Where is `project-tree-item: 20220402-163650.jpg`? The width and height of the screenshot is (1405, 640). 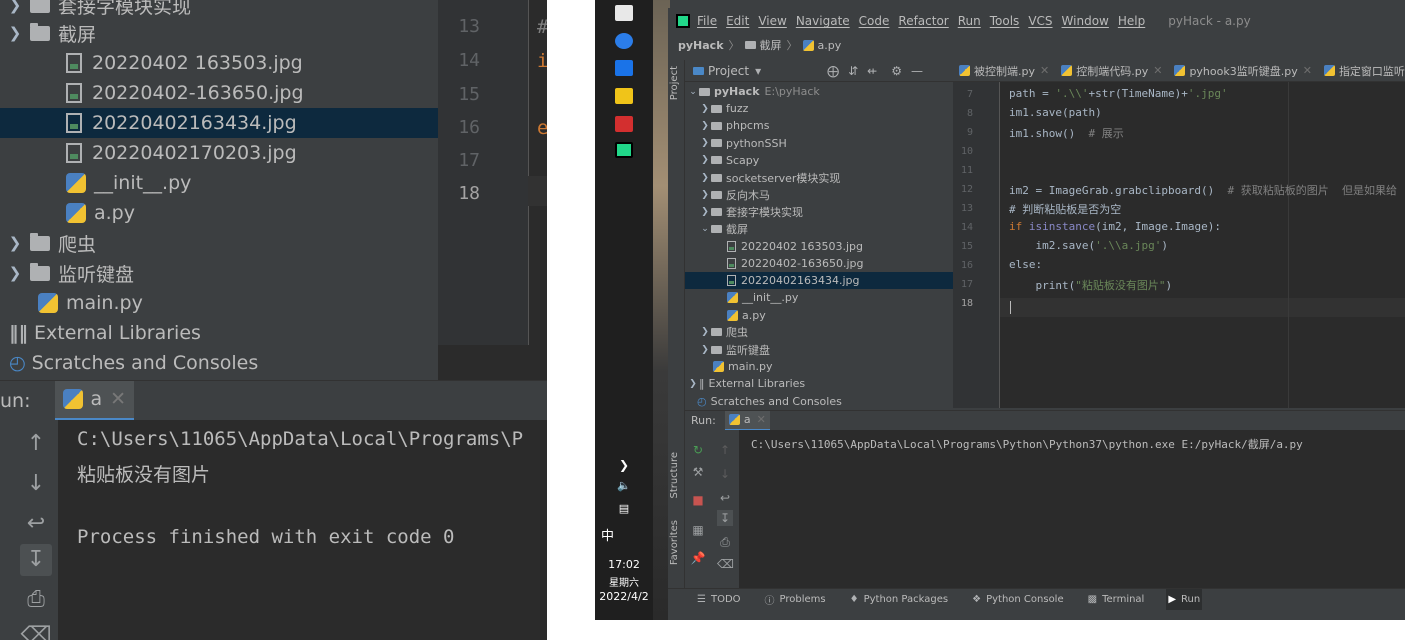
project-tree-item: 20220402-163650.jpg is located at coordinates (819, 263).